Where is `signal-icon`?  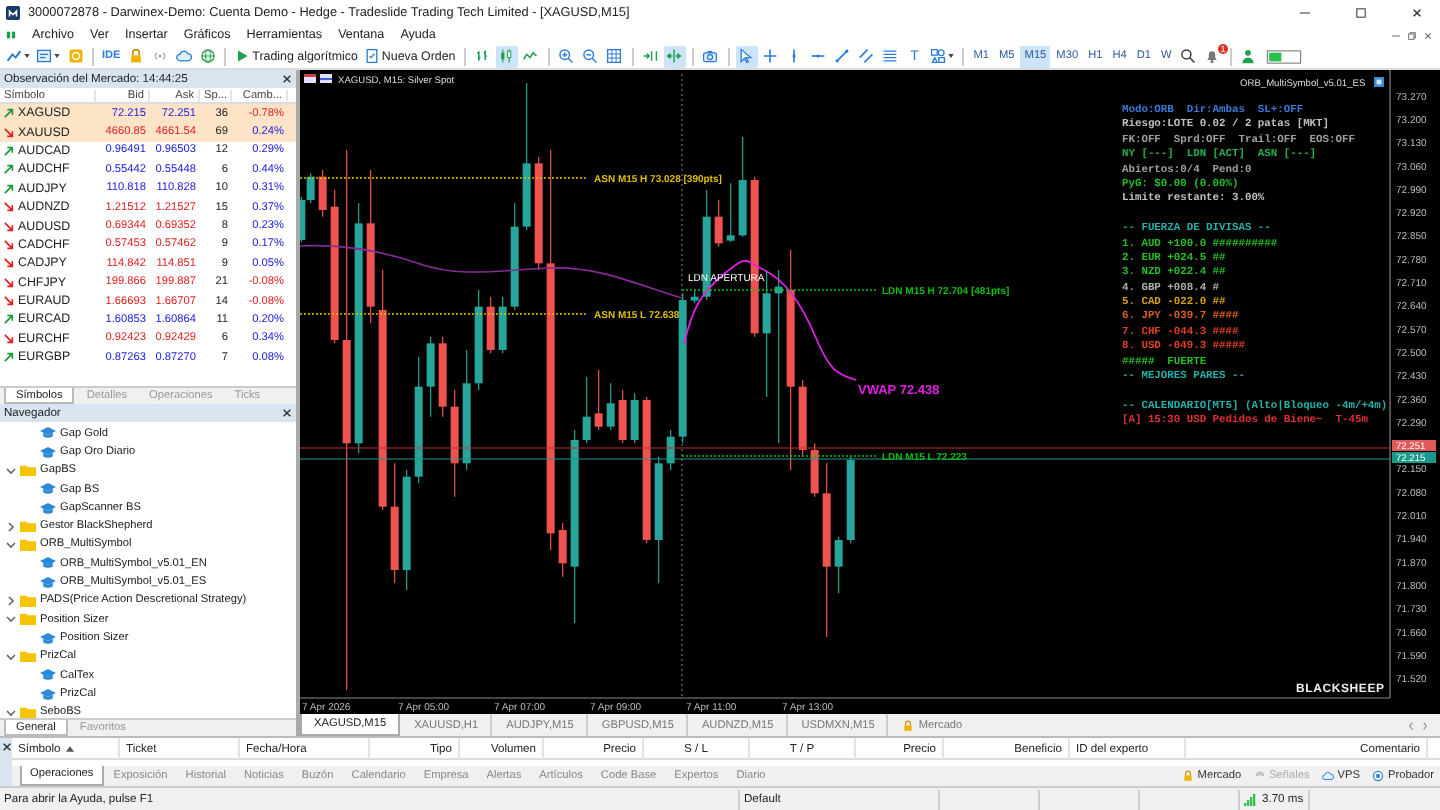
signal-icon is located at coordinates (1259, 775).